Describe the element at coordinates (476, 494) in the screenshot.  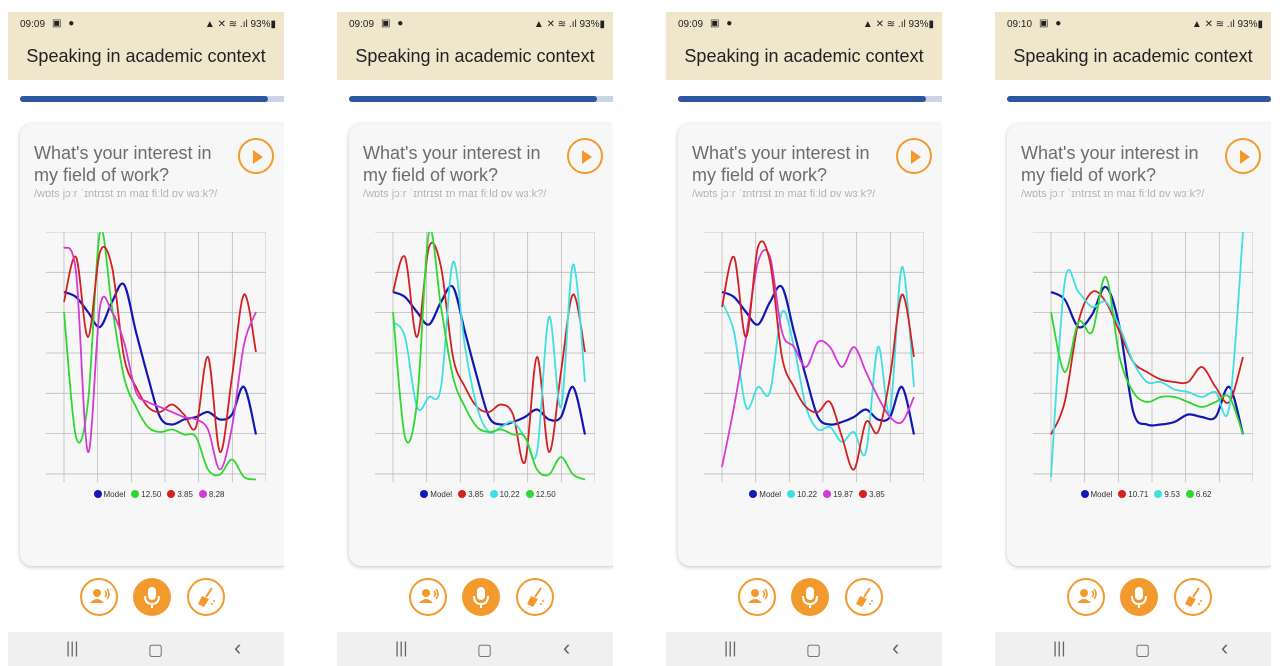
I see `legend-label: 3.85` at that location.